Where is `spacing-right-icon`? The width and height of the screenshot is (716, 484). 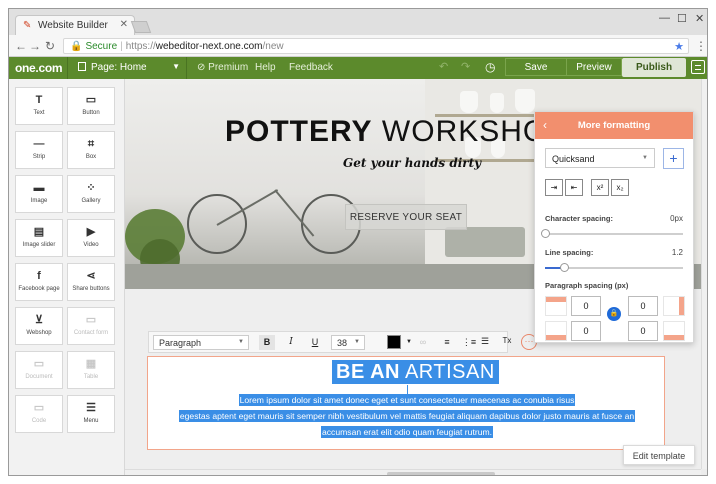
spacing-right-icon is located at coordinates (674, 306).